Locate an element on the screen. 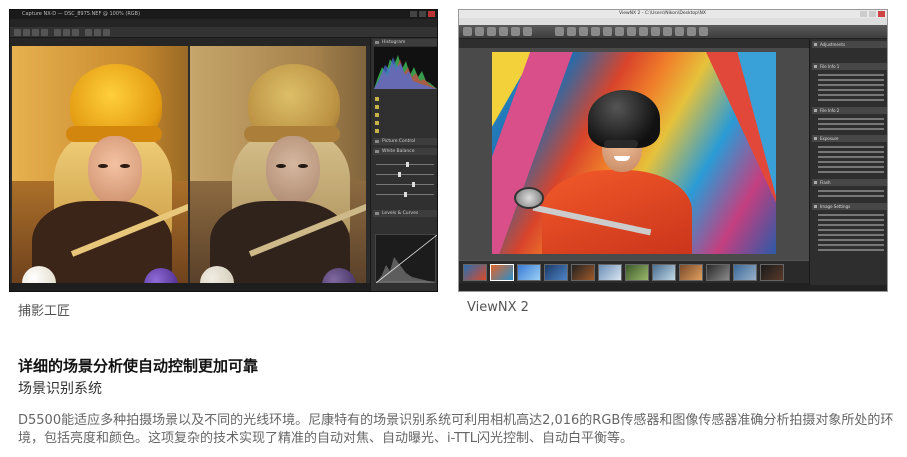 Image resolution: width=907 pixels, height=457 pixels. histogram is located at coordinates (405, 68).